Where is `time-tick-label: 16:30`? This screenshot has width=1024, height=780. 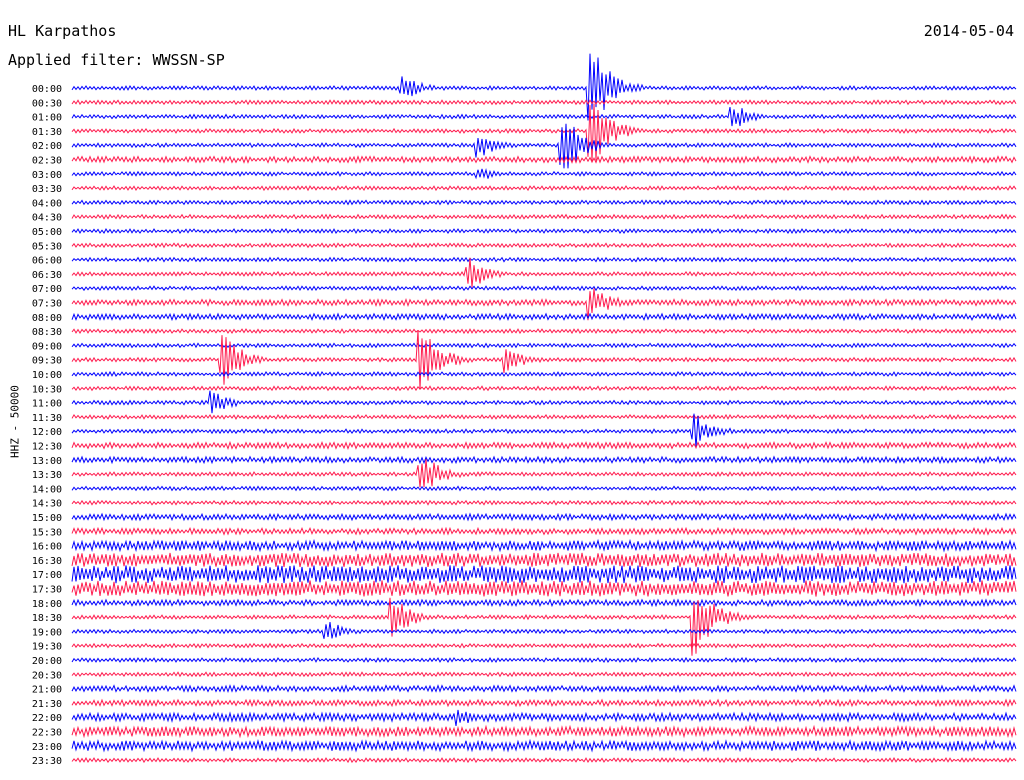 time-tick-label: 16:30 is located at coordinates (47, 561).